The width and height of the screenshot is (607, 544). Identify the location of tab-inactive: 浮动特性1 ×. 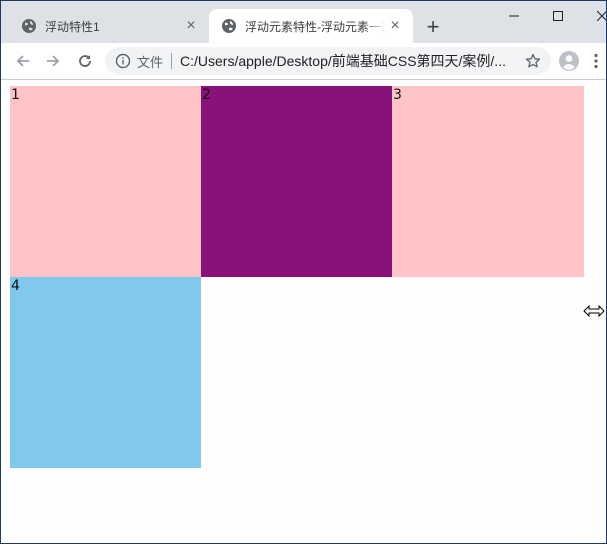
(109, 26).